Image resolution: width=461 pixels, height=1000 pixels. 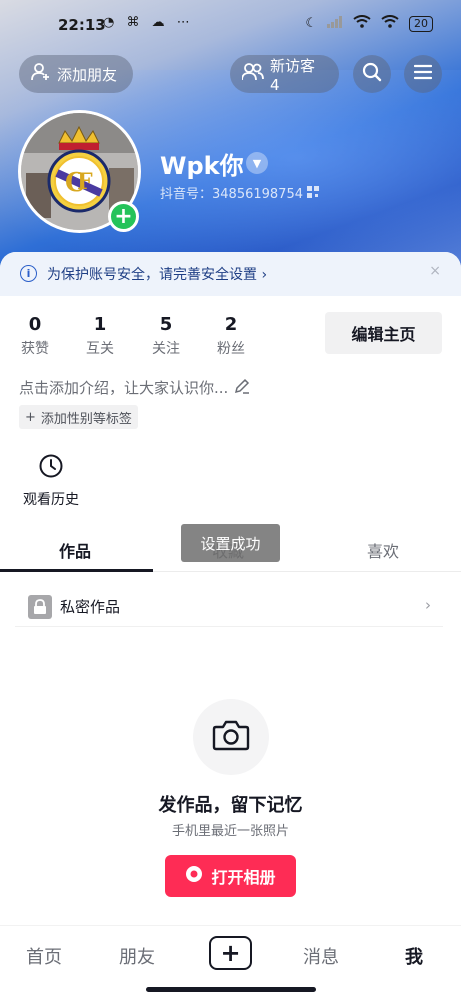 What do you see at coordinates (313, 194) in the screenshot?
I see `qr-code-icon` at bounding box center [313, 194].